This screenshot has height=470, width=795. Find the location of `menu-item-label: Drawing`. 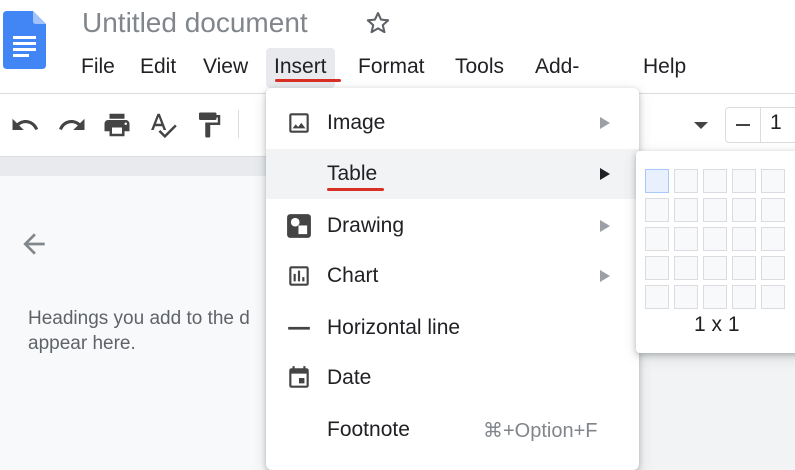

menu-item-label: Drawing is located at coordinates (366, 225).